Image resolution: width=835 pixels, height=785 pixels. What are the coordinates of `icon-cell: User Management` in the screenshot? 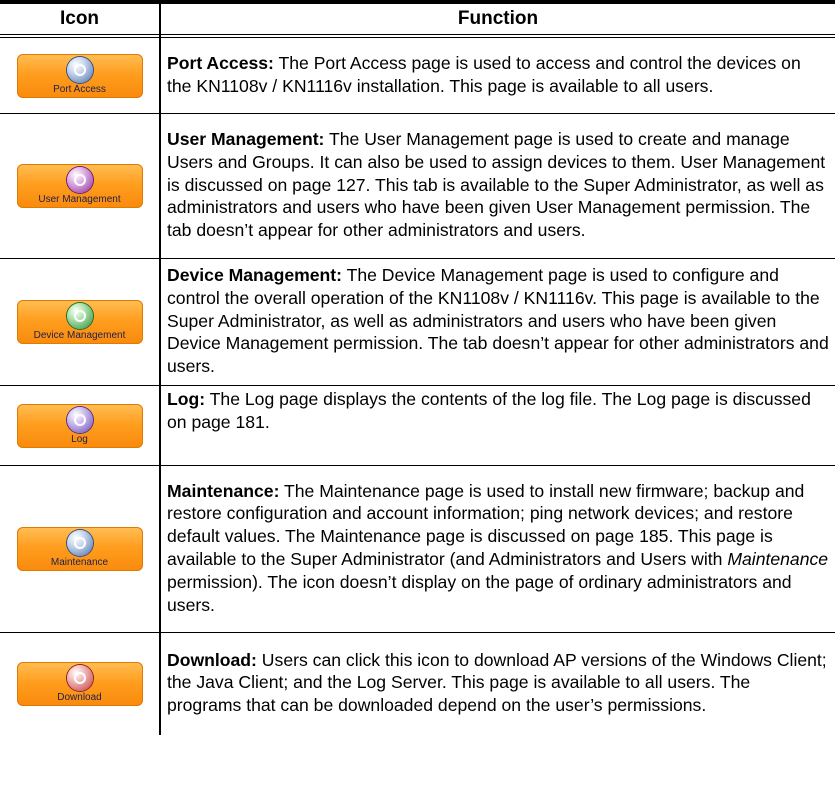 It's located at (80, 186).